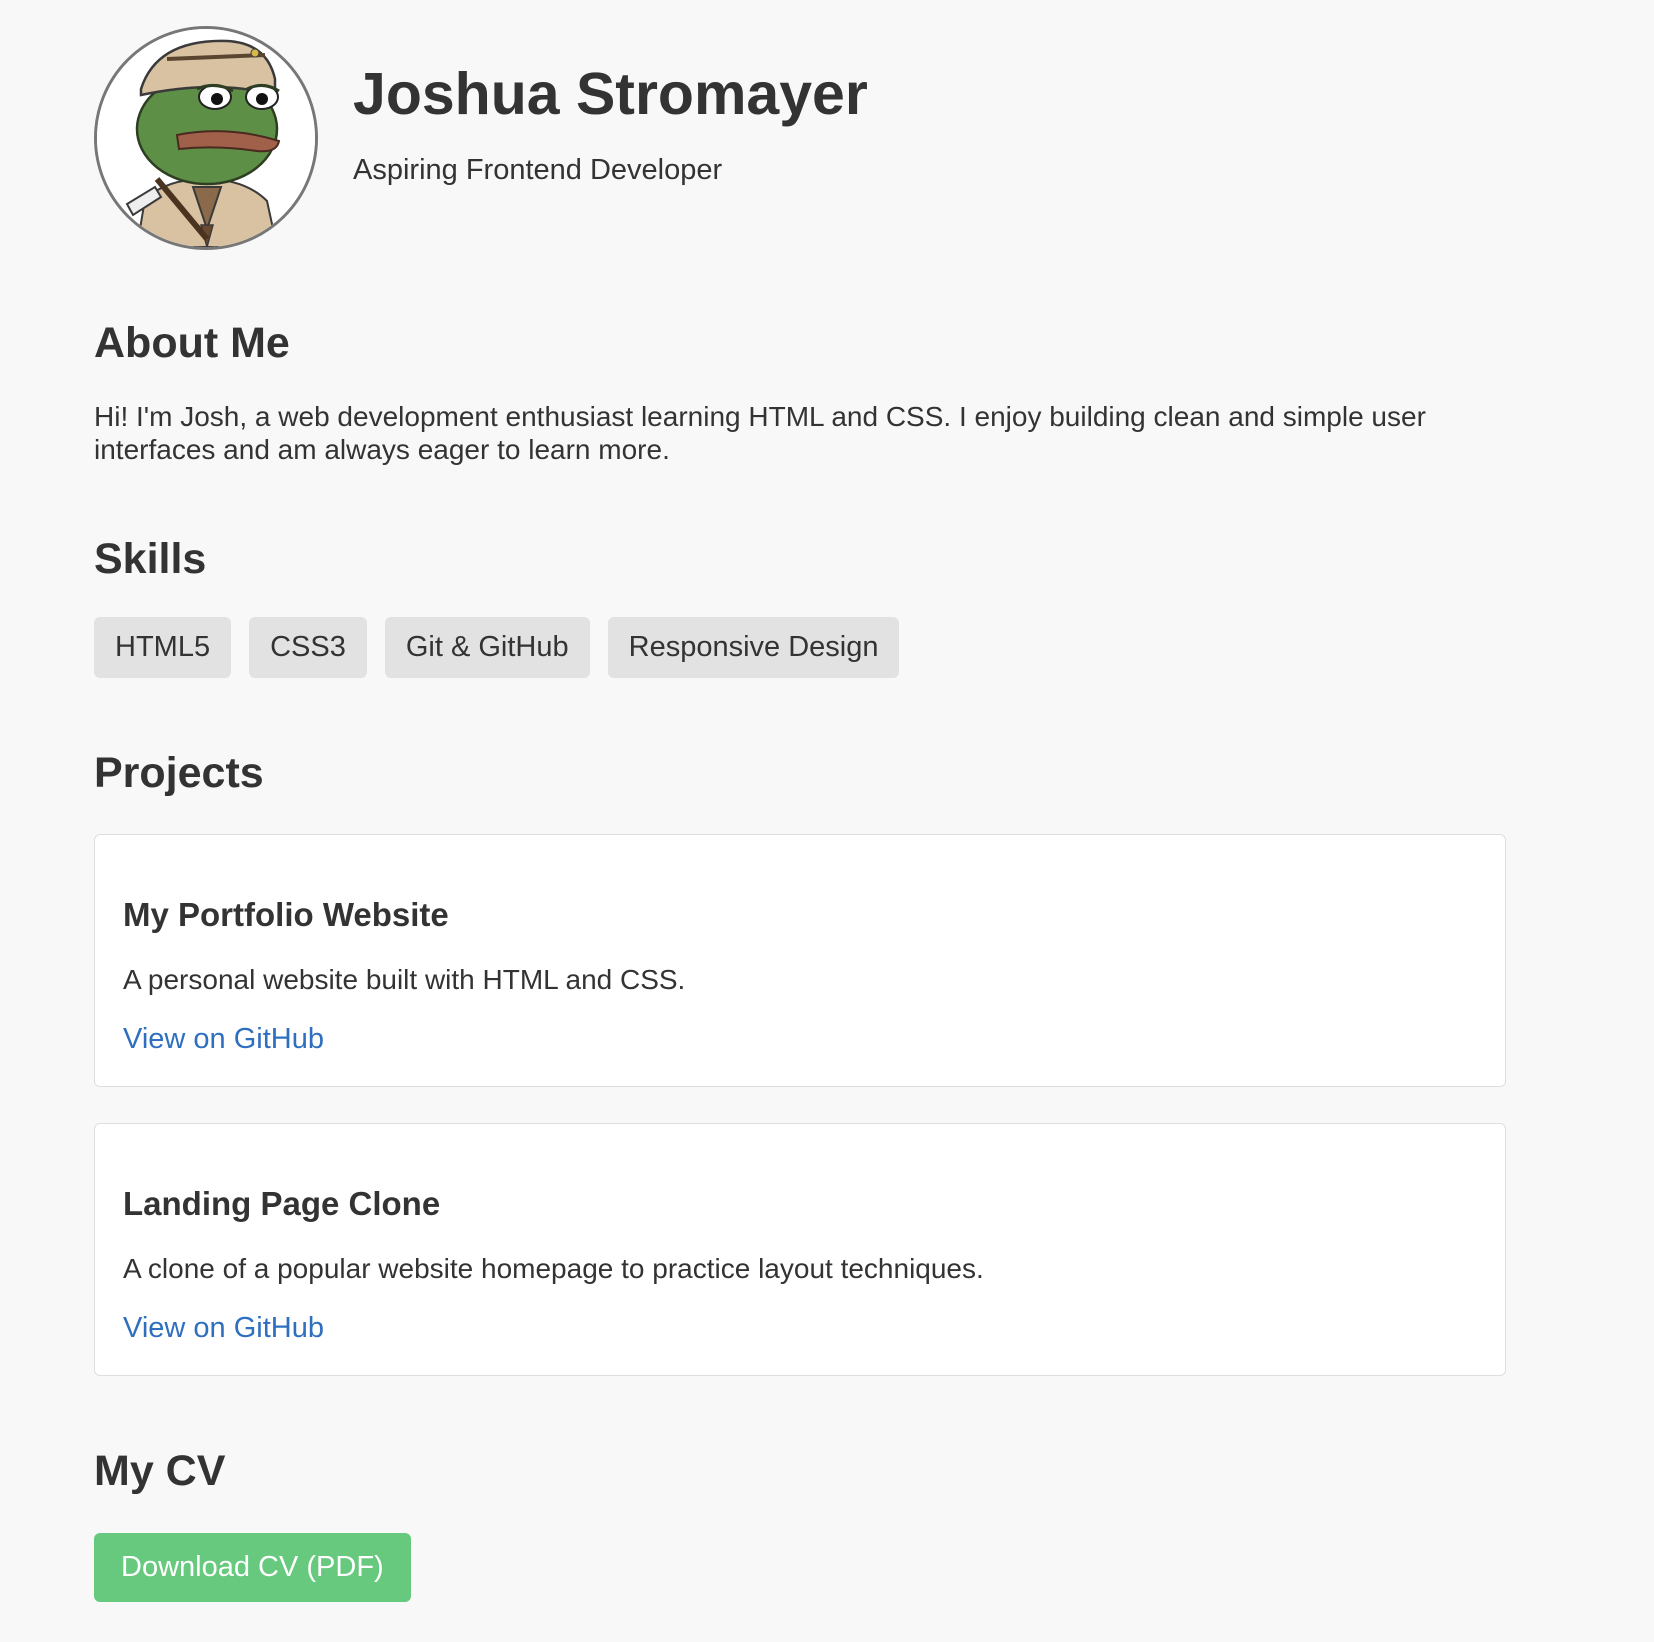  Describe the element at coordinates (538, 169) in the screenshot. I see `profile-tagline: Aspiring Frontend Developer` at that location.